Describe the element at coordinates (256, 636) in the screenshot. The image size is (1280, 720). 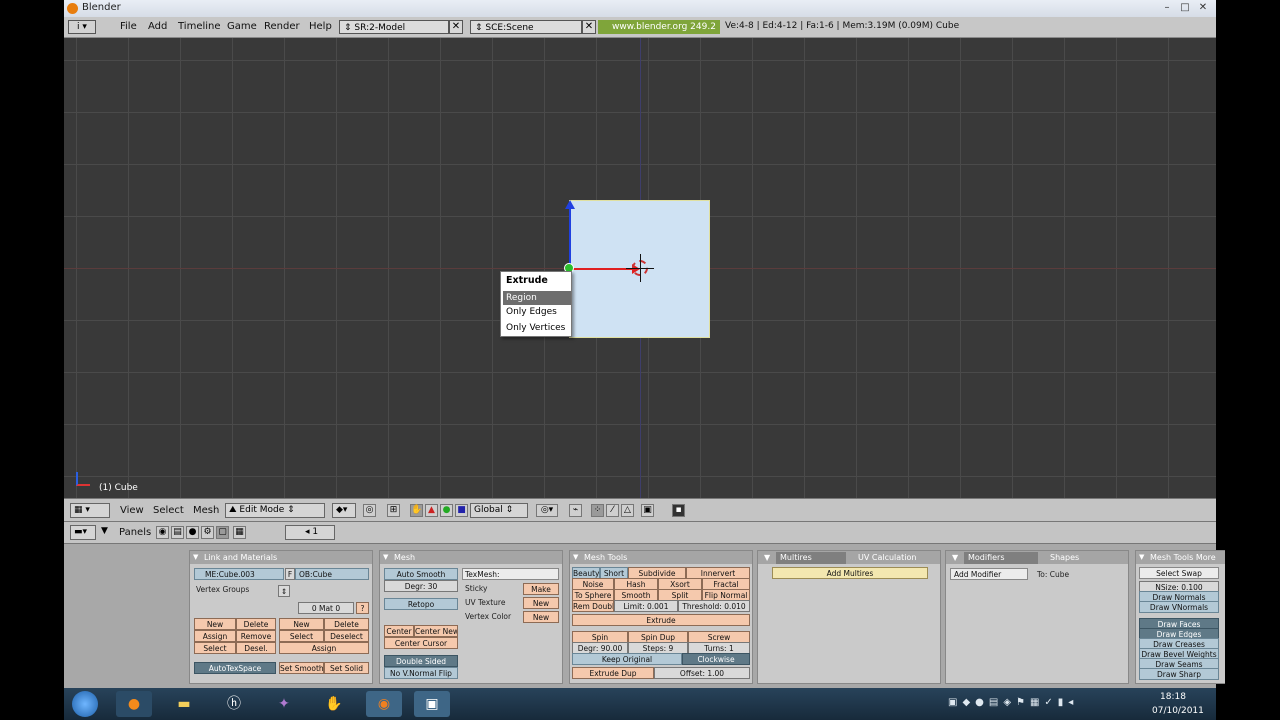
I see `vg-remove-button: Remove` at that location.